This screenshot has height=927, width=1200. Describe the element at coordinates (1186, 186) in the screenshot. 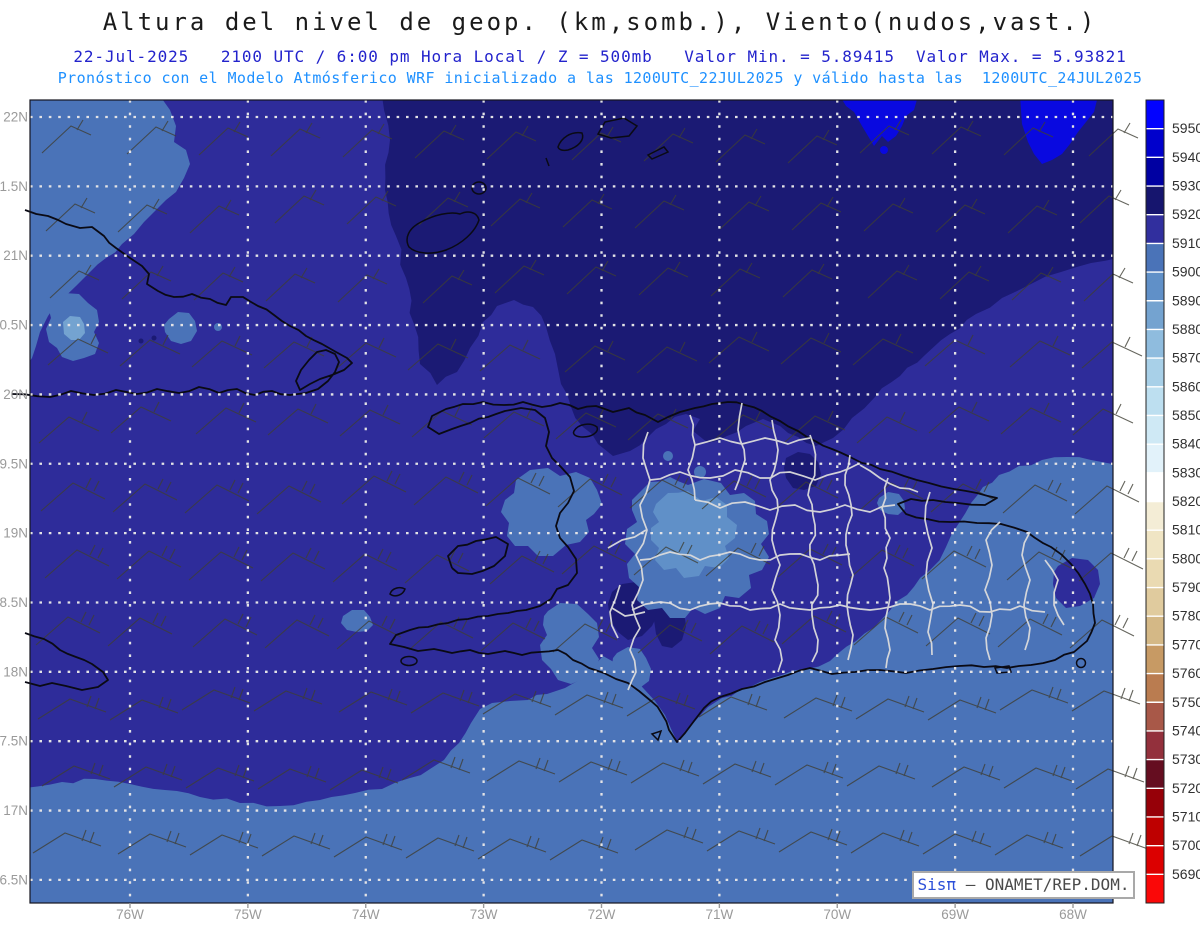

I see `colorbar-label: 5930` at that location.